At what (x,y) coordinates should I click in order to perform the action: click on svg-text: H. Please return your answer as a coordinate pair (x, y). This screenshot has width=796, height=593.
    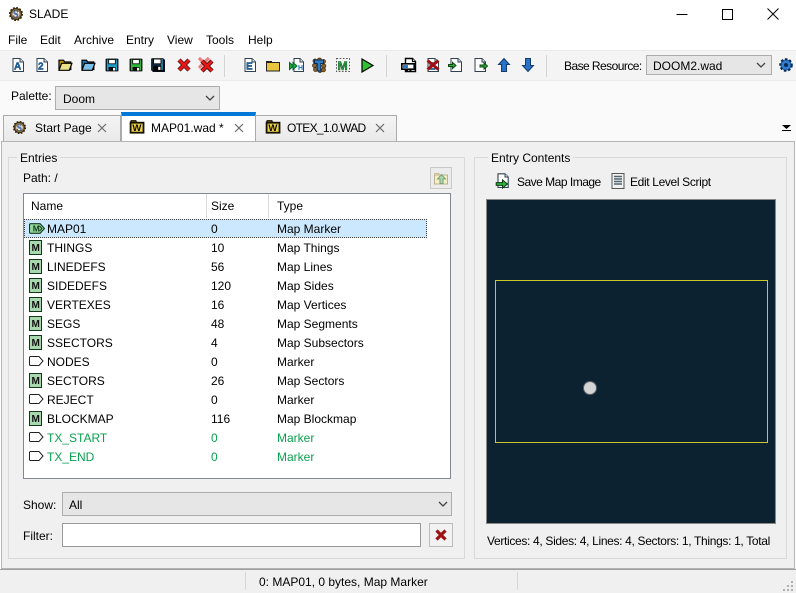
    Looking at the image, I should click on (300, 68).